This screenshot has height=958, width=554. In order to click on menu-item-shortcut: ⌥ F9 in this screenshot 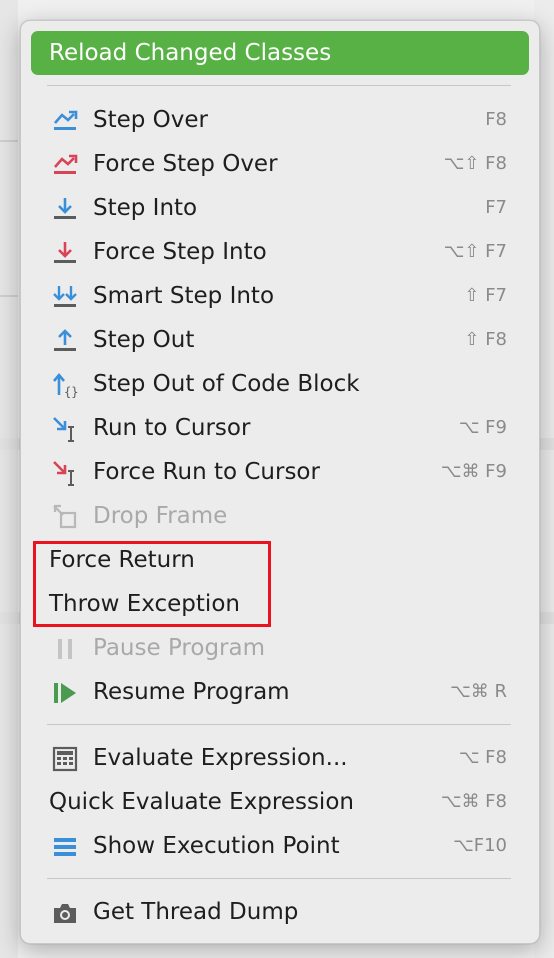, I will do `click(482, 427)`.